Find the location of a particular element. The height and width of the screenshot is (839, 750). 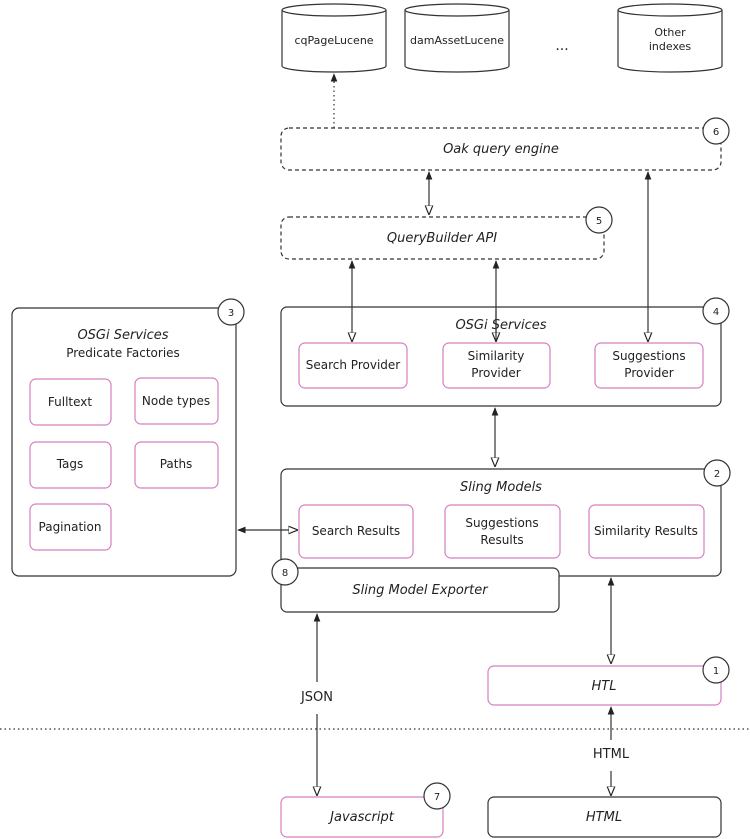

svg-text: Similarity Results is located at coordinates (646, 531).